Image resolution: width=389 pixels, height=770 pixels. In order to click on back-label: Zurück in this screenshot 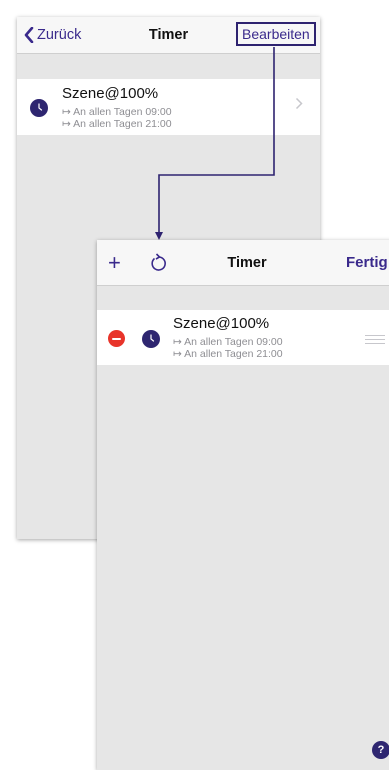, I will do `click(59, 35)`.